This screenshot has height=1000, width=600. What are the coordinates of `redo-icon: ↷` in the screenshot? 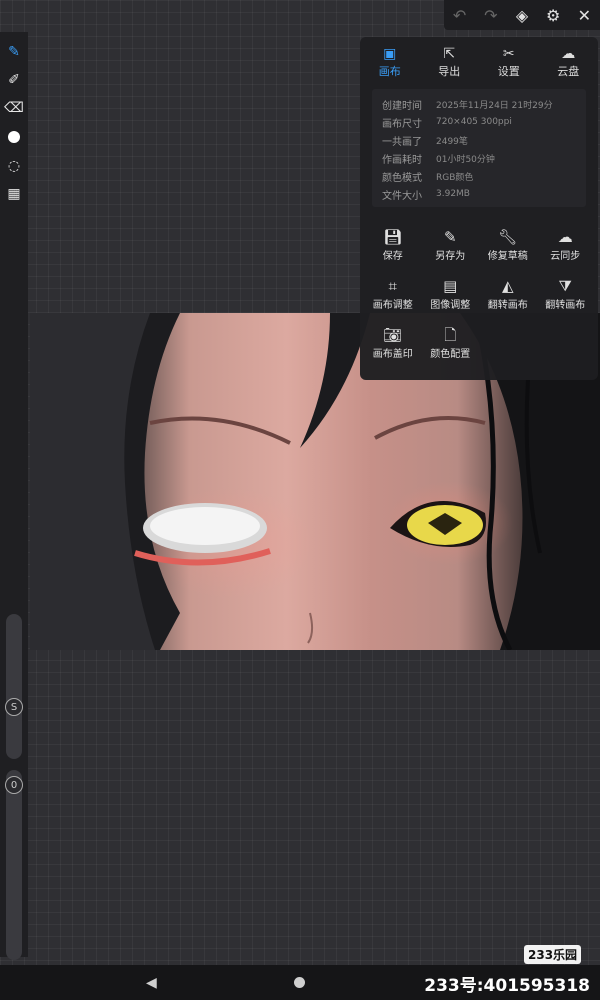 It's located at (491, 15).